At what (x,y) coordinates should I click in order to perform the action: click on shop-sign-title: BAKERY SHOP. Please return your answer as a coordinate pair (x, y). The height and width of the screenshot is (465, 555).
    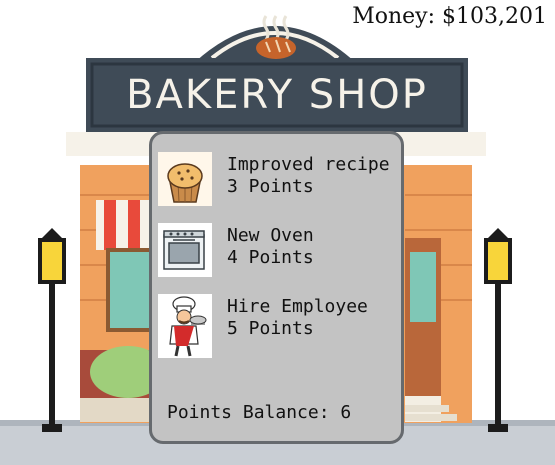
    Looking at the image, I should click on (277, 95).